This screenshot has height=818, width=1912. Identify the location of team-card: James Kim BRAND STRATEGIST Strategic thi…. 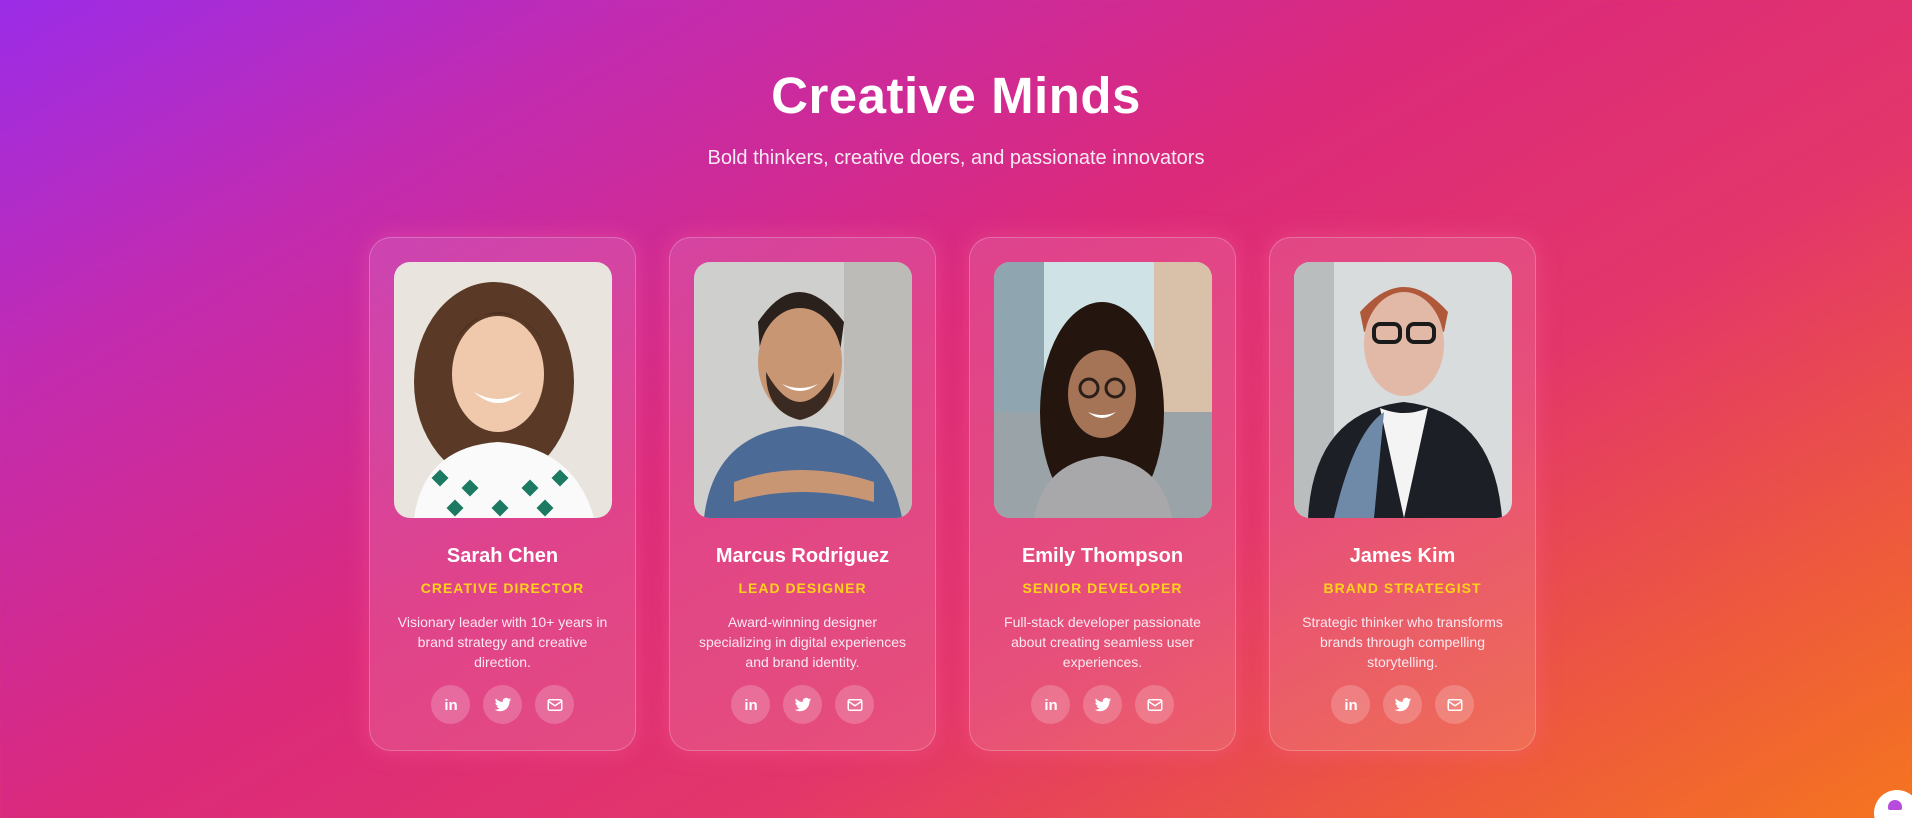
(1402, 494).